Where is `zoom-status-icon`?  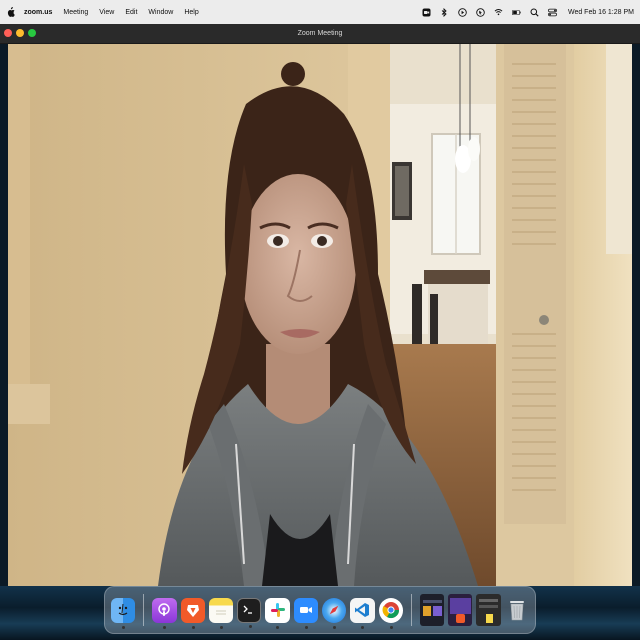 zoom-status-icon is located at coordinates (426, 12).